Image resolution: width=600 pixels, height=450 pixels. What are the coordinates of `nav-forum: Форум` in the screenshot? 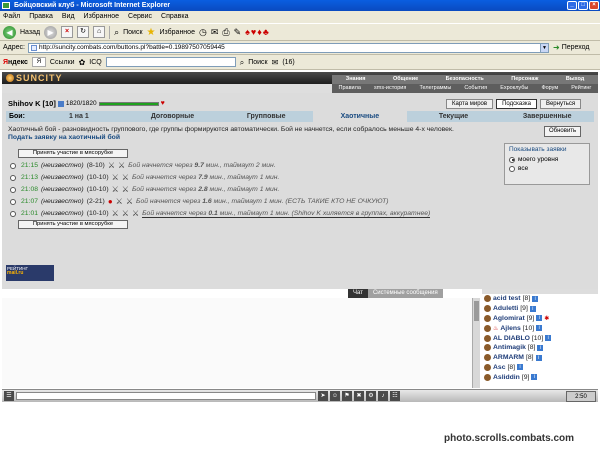 It's located at (549, 88).